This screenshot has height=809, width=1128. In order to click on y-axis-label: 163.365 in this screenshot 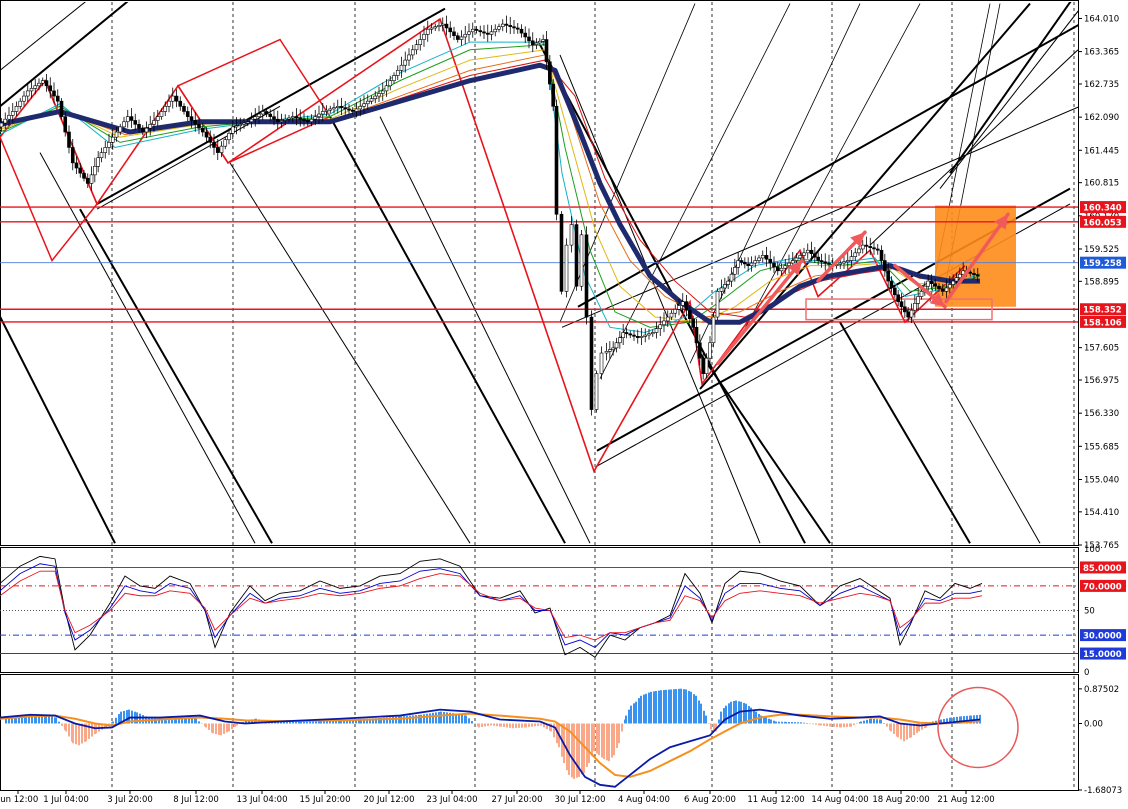, I will do `click(1101, 53)`.